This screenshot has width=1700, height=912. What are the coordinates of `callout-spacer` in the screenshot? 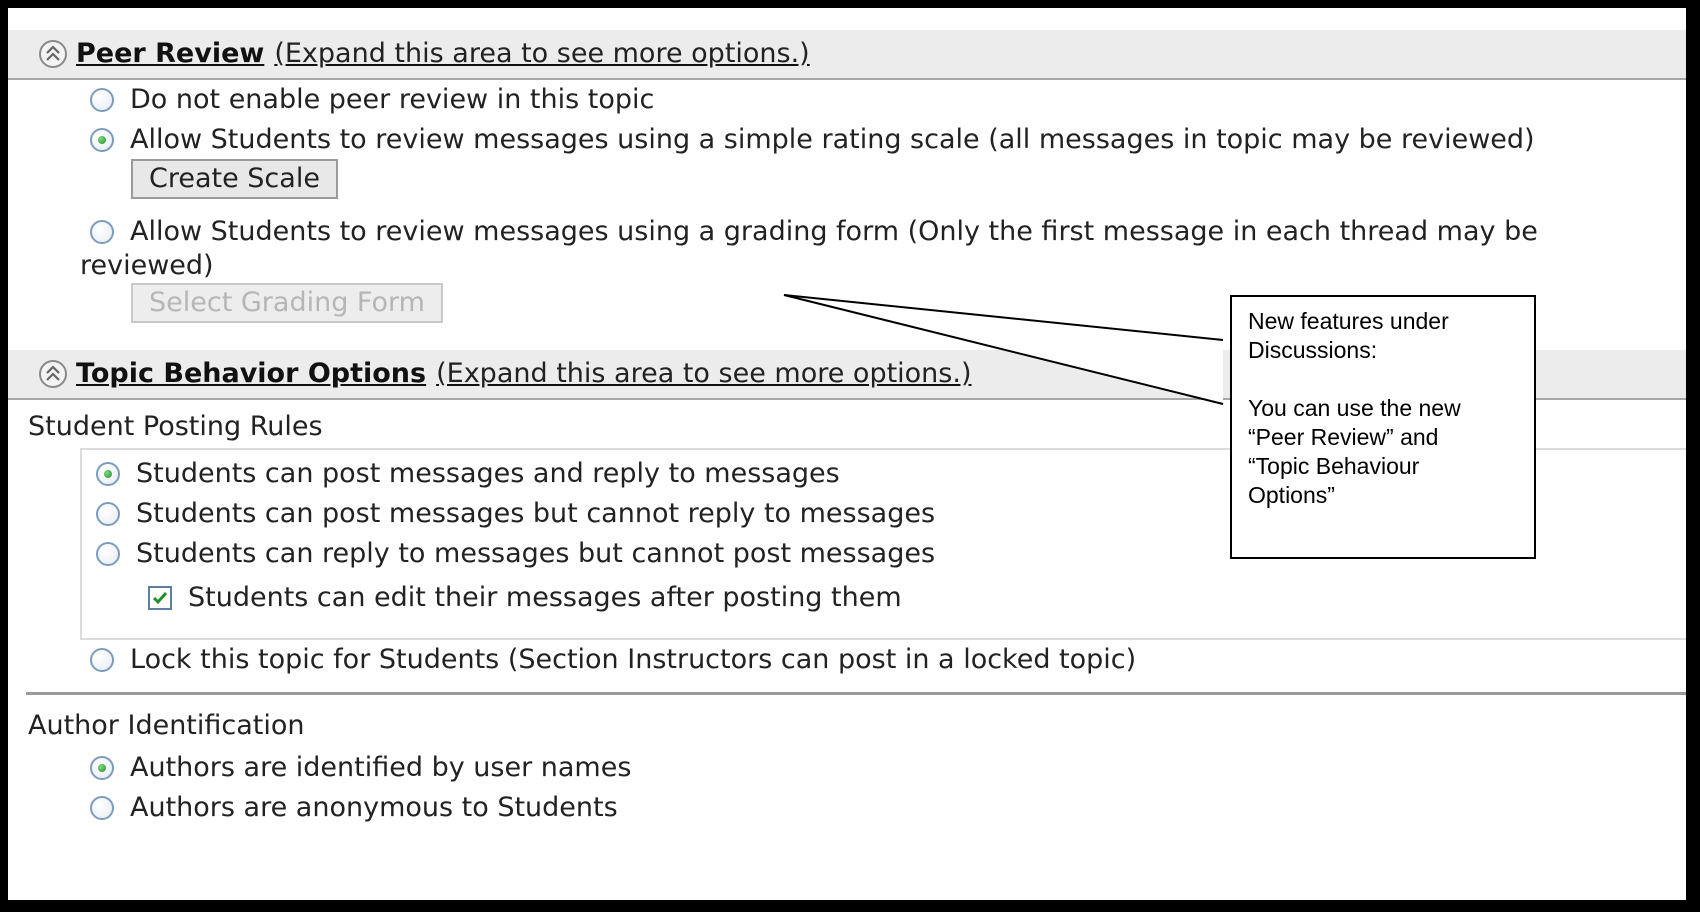 It's located at (1383, 379).